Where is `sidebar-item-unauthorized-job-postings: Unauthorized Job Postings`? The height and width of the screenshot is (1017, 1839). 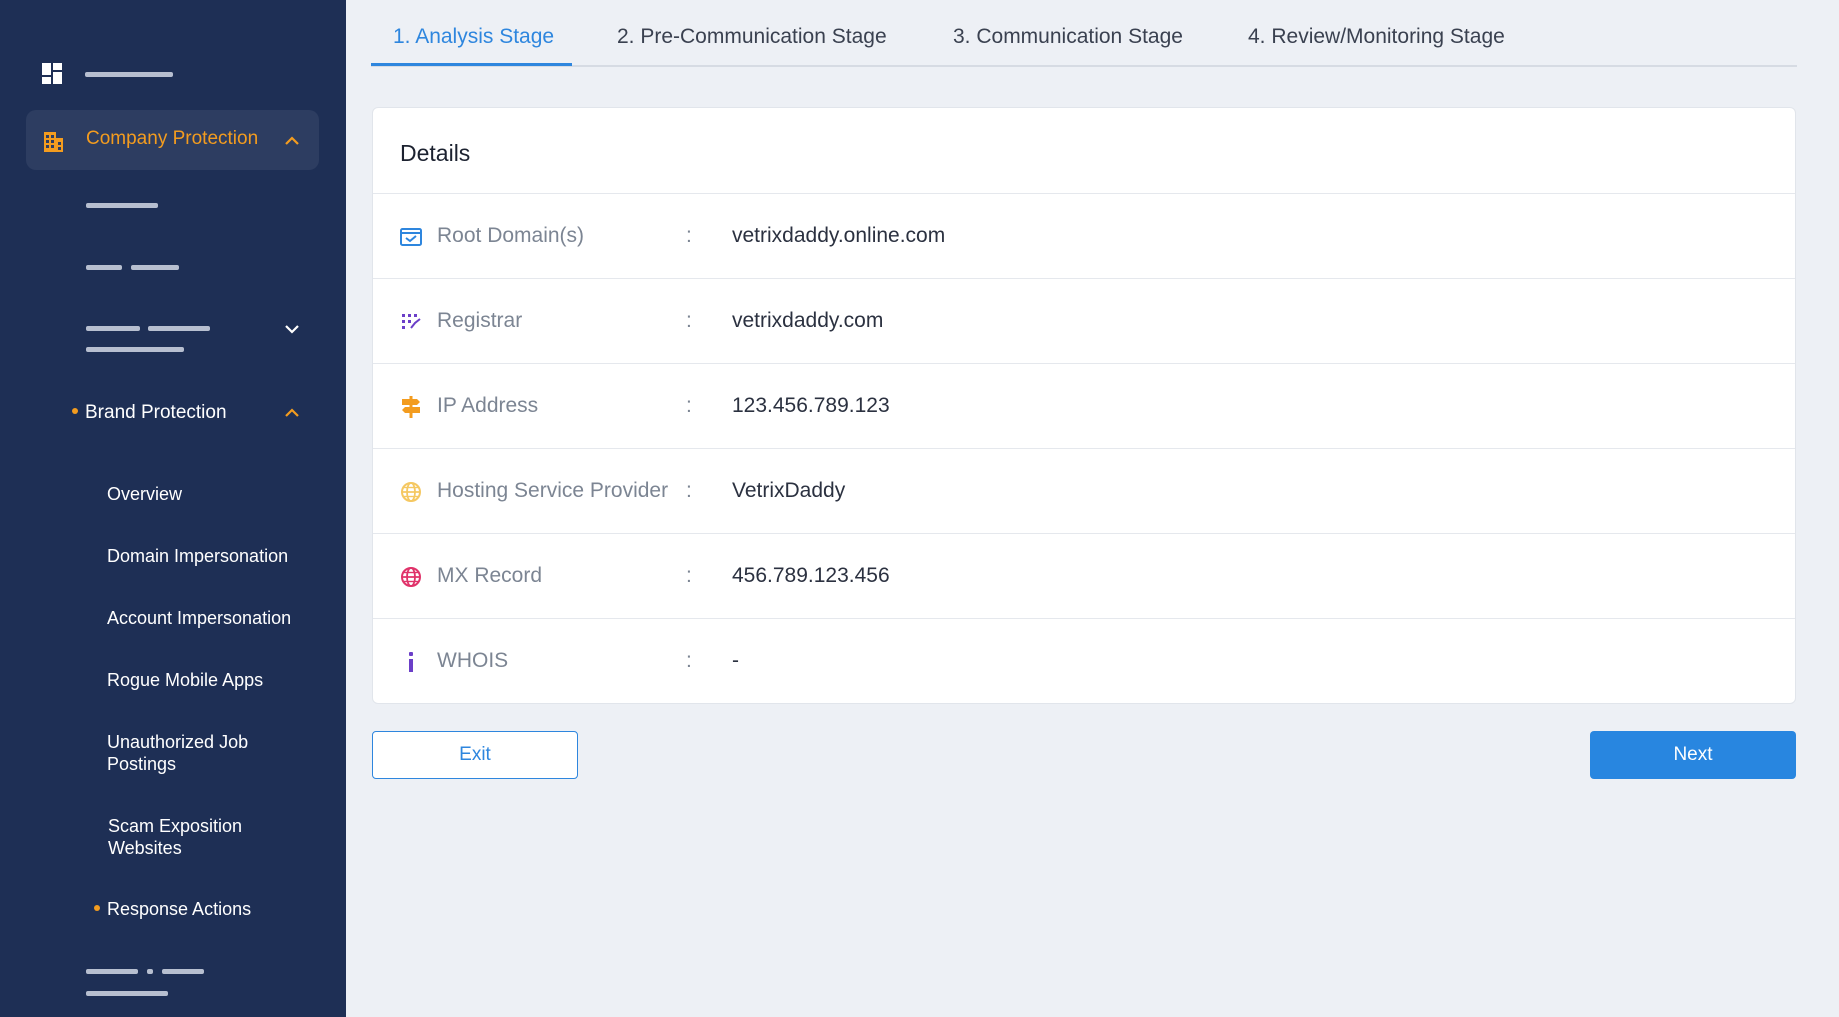
sidebar-item-unauthorized-job-postings: Unauthorized Job Postings is located at coordinates (199, 753).